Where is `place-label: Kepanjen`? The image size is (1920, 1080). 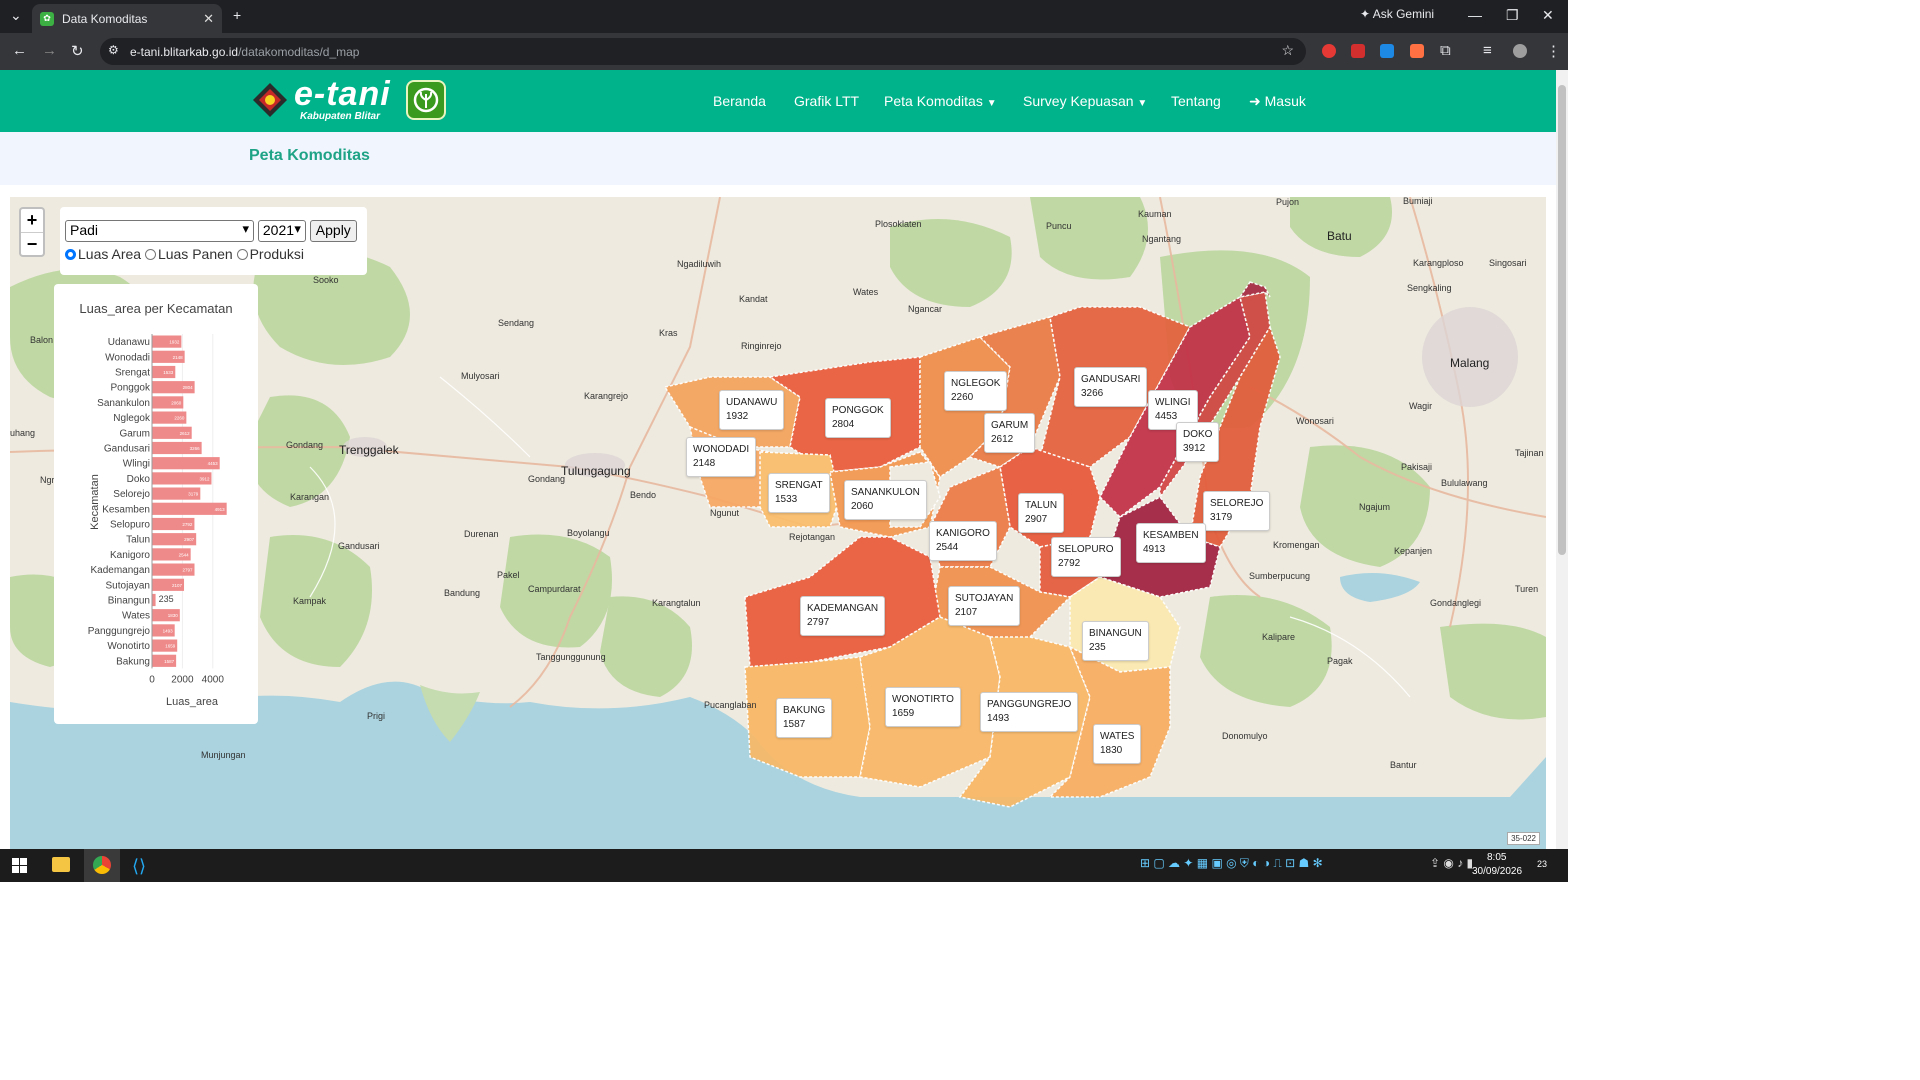 place-label: Kepanjen is located at coordinates (1413, 551).